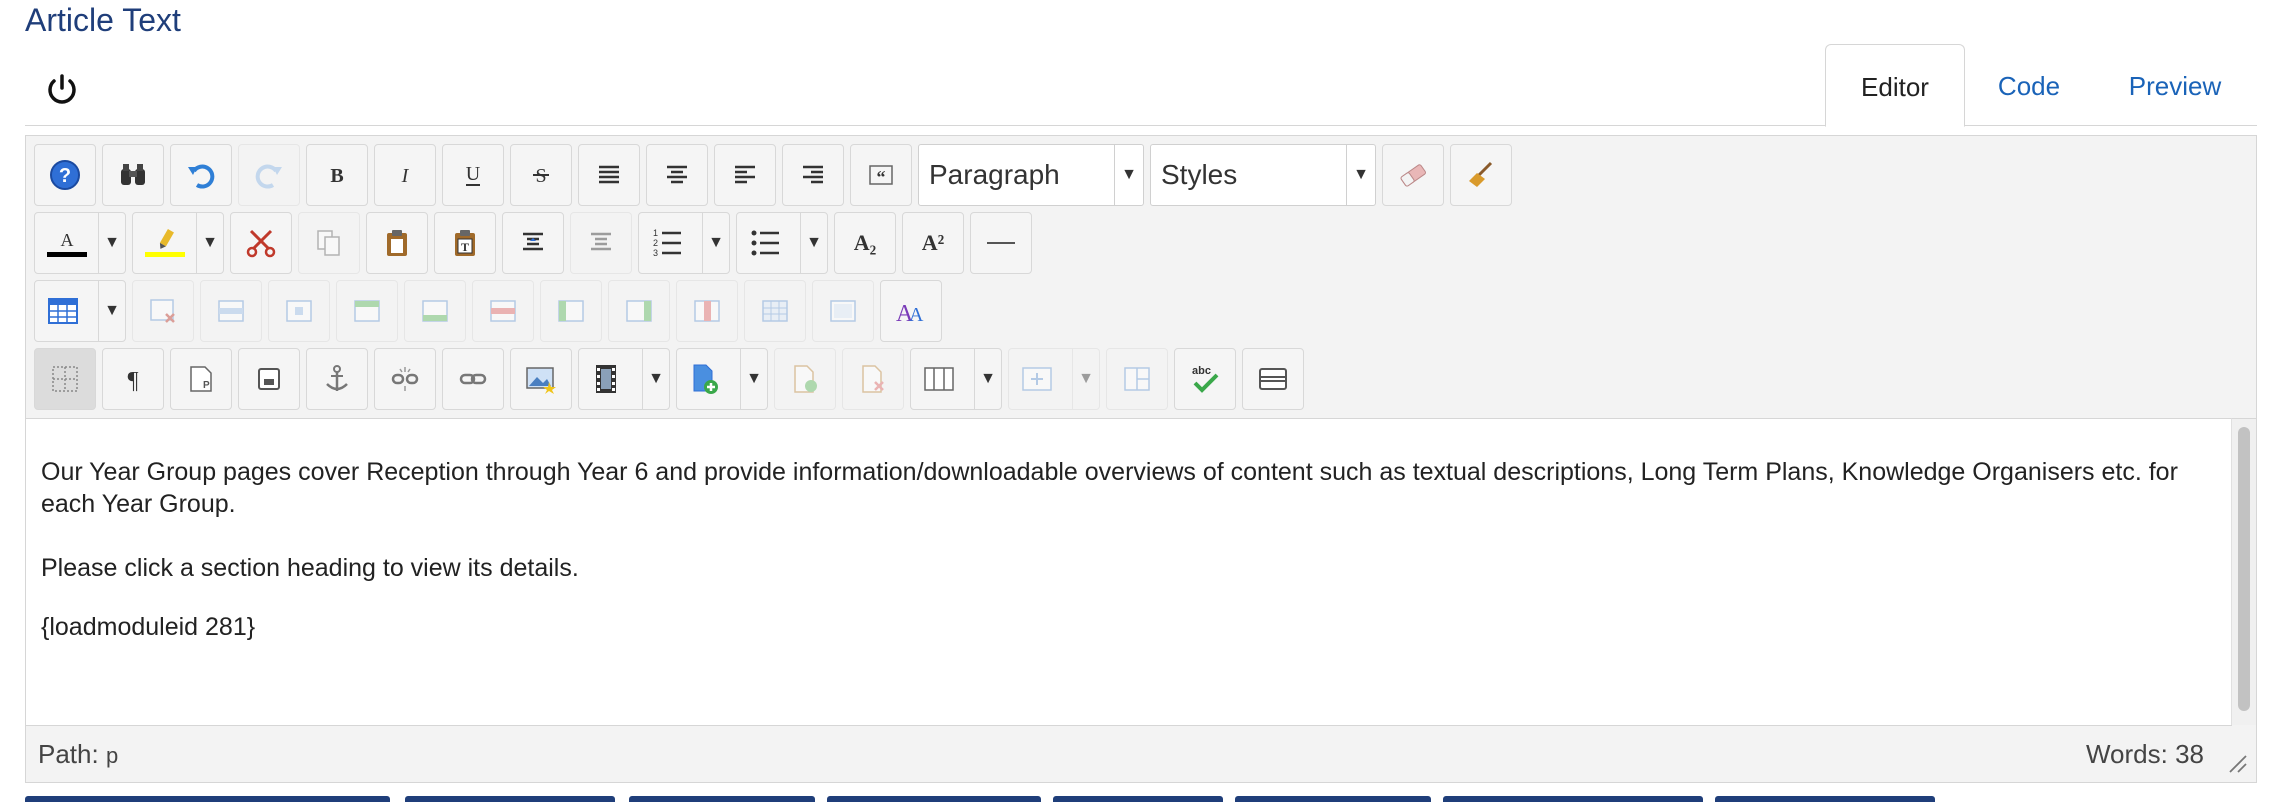  I want to click on redo-button, so click(269, 175).